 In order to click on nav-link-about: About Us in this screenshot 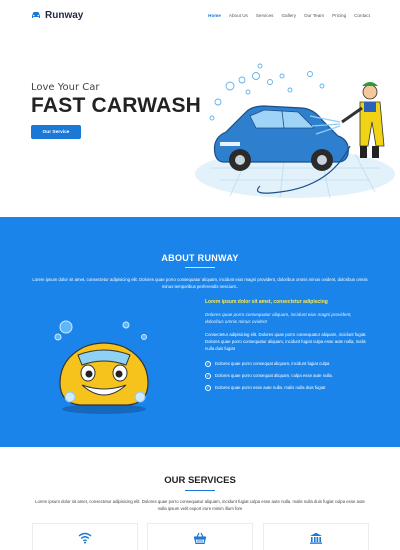, I will do `click(238, 15)`.